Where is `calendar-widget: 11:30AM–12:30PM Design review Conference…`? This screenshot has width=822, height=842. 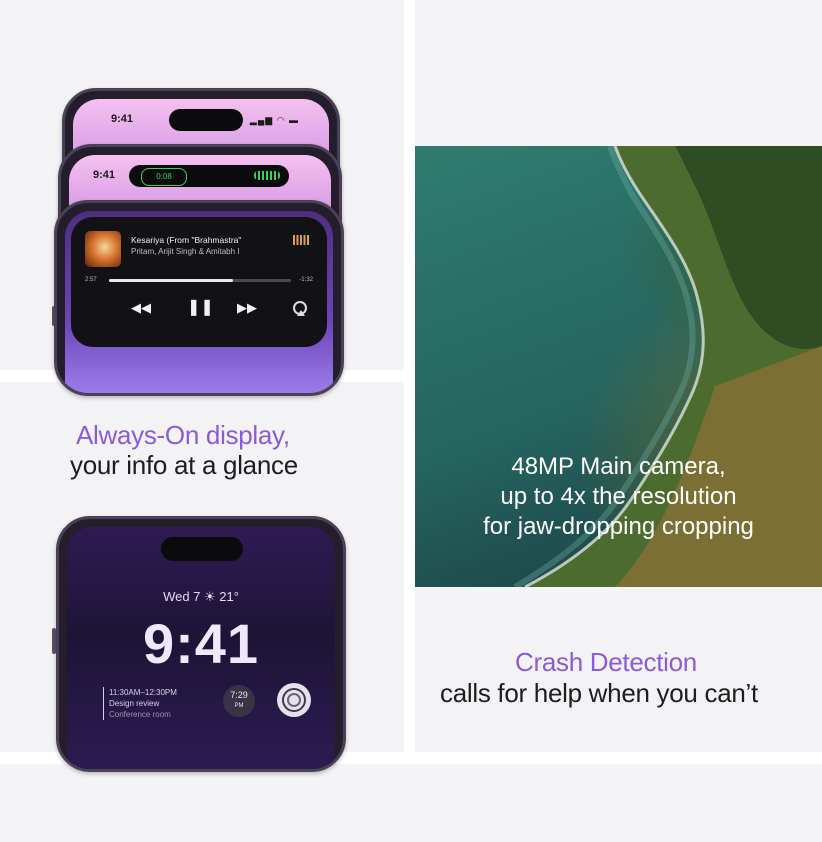
calendar-widget: 11:30AM–12:30PM Design review Conference… is located at coordinates (140, 703).